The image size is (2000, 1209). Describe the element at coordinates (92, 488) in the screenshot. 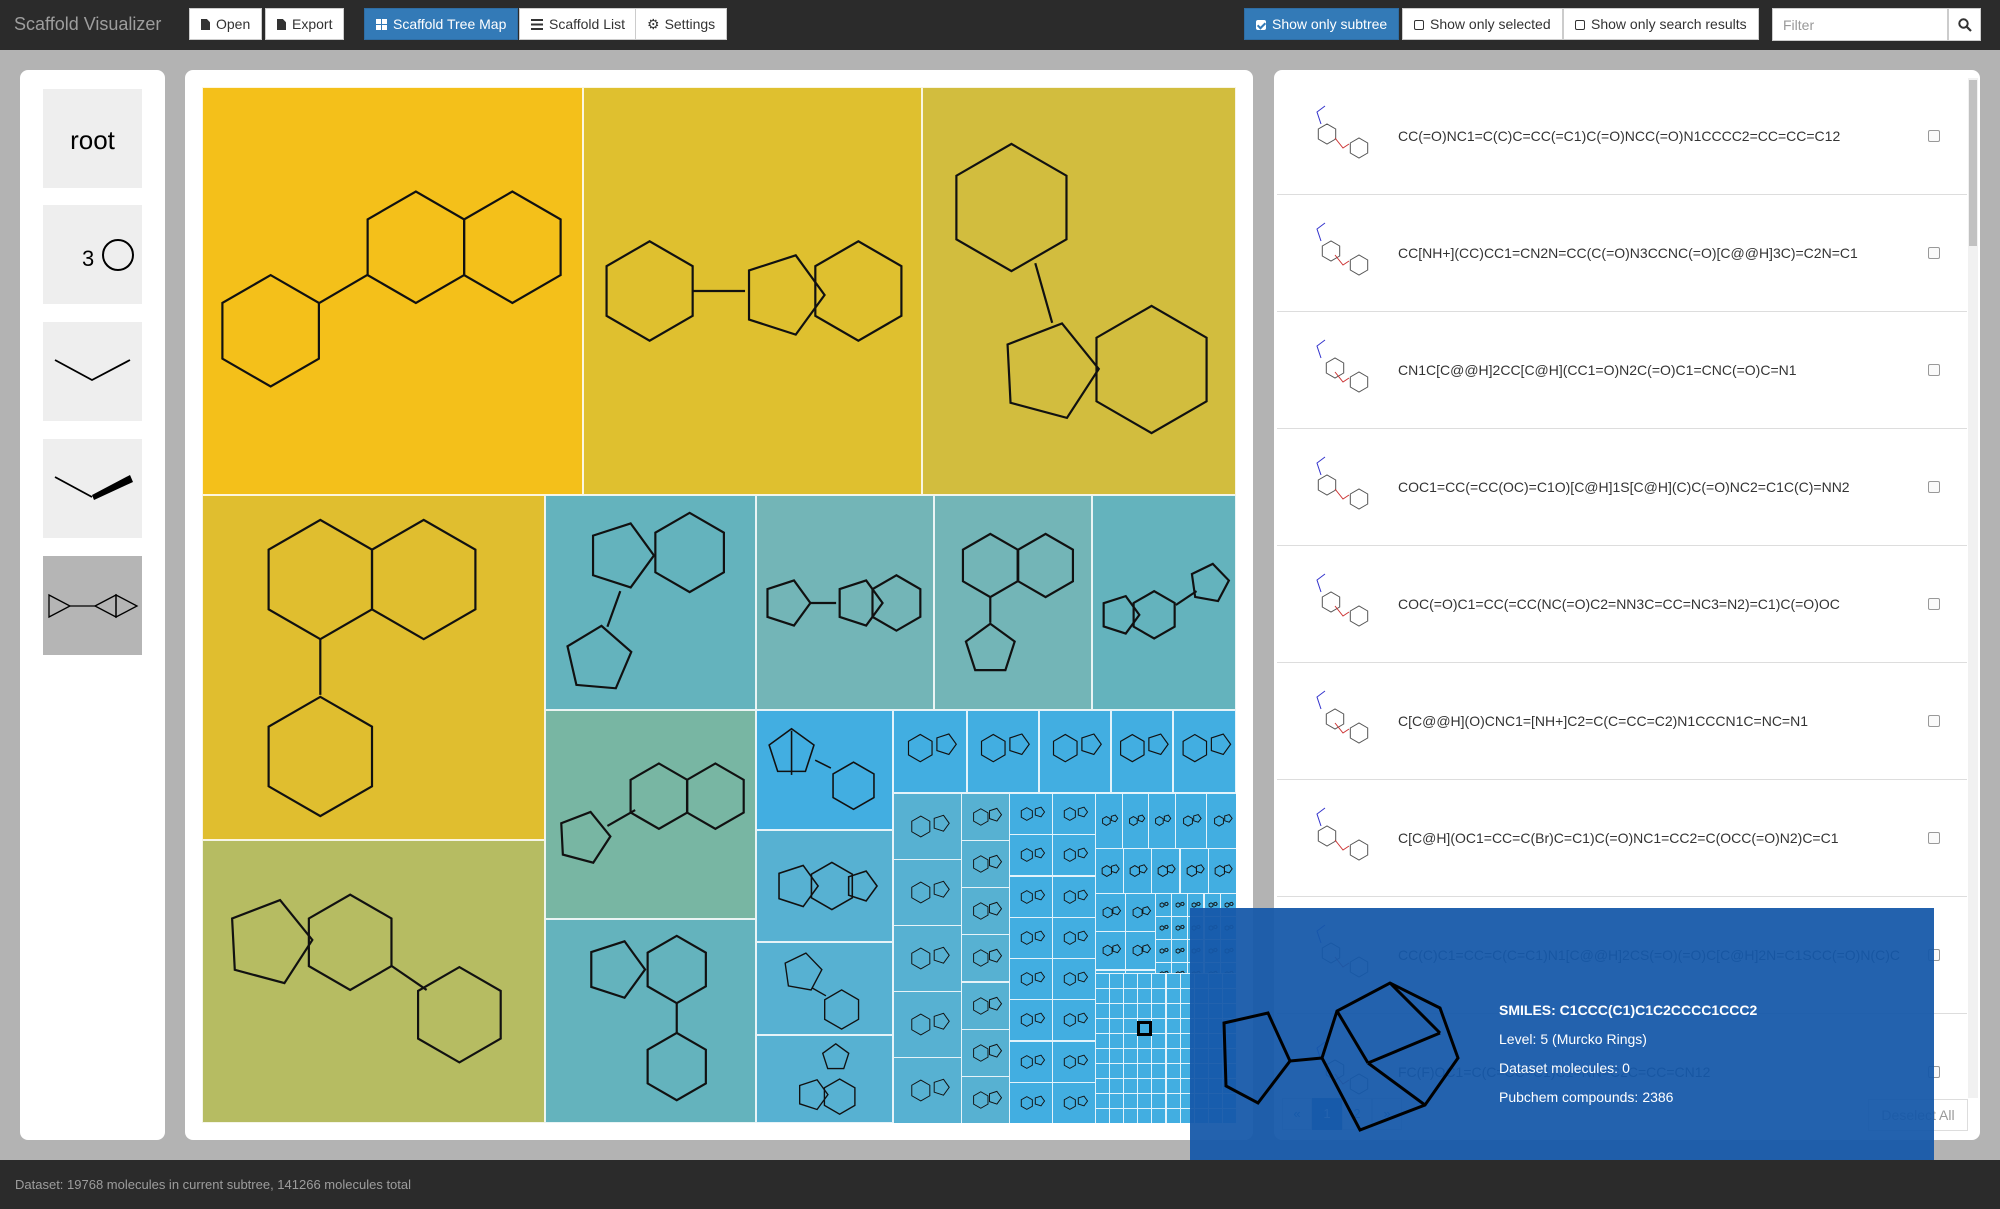

I see `level-bond-frameworks` at that location.